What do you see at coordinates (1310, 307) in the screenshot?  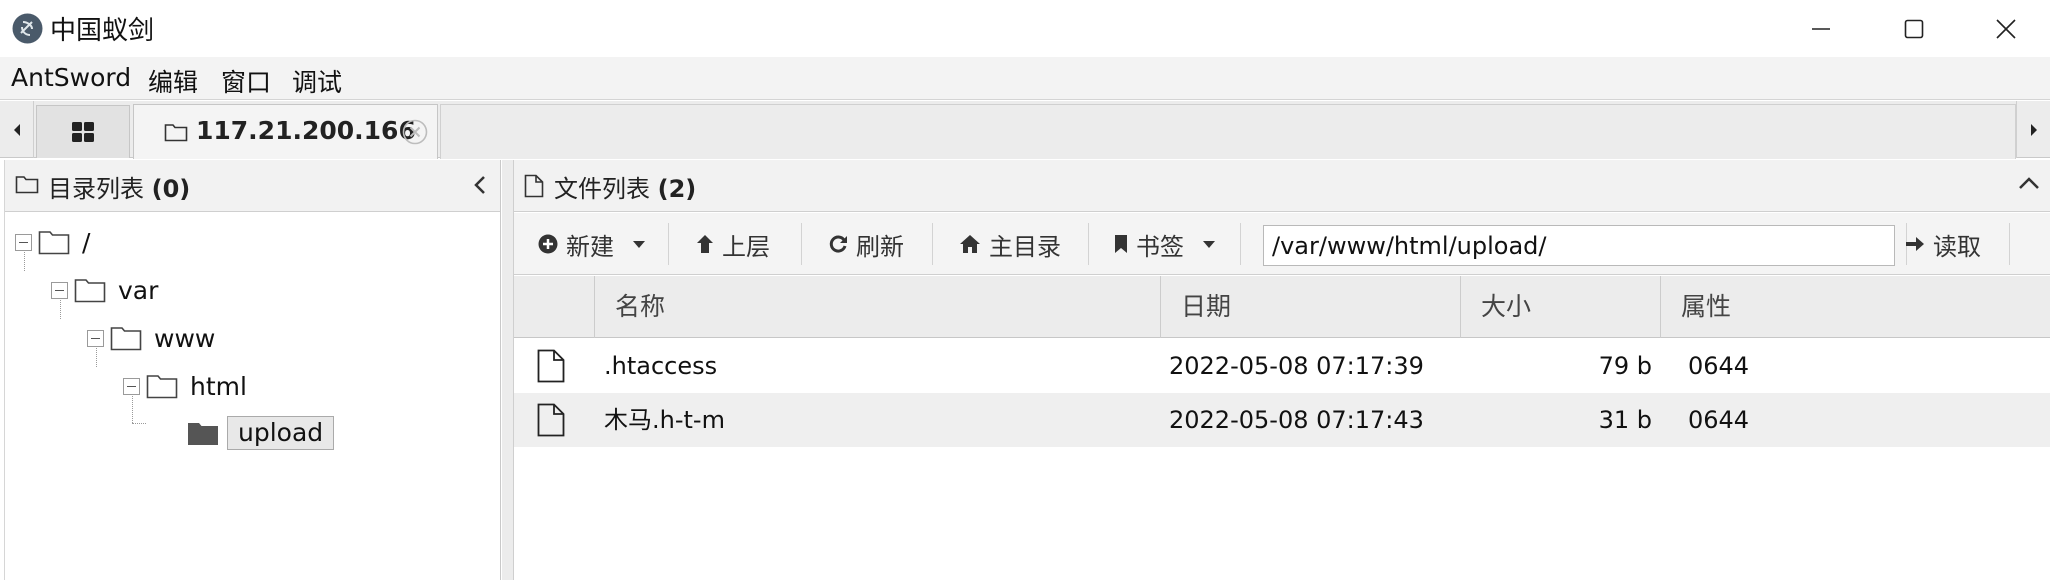 I see `column-header-date: 日期` at bounding box center [1310, 307].